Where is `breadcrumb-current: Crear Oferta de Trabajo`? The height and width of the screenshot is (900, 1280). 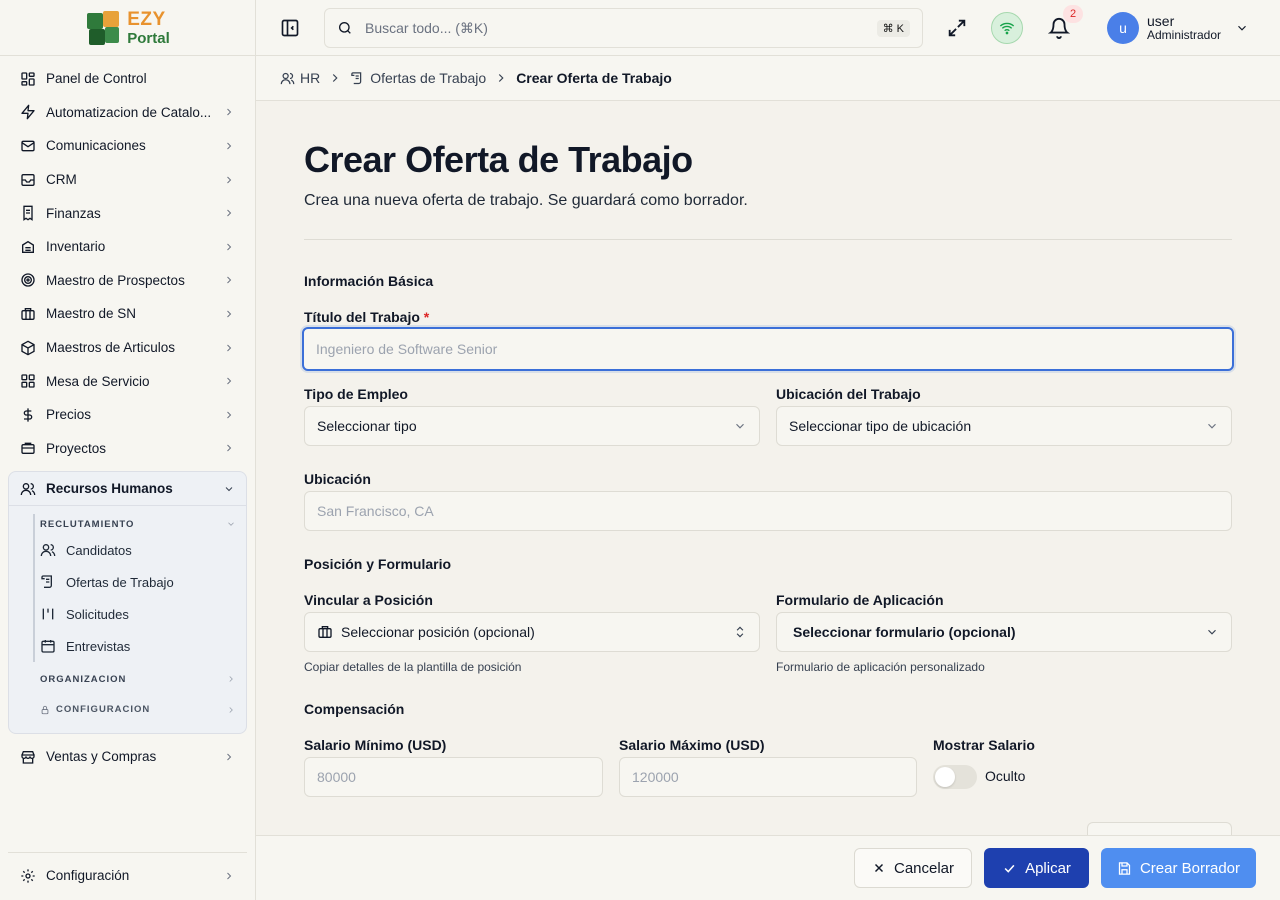 breadcrumb-current: Crear Oferta de Trabajo is located at coordinates (594, 78).